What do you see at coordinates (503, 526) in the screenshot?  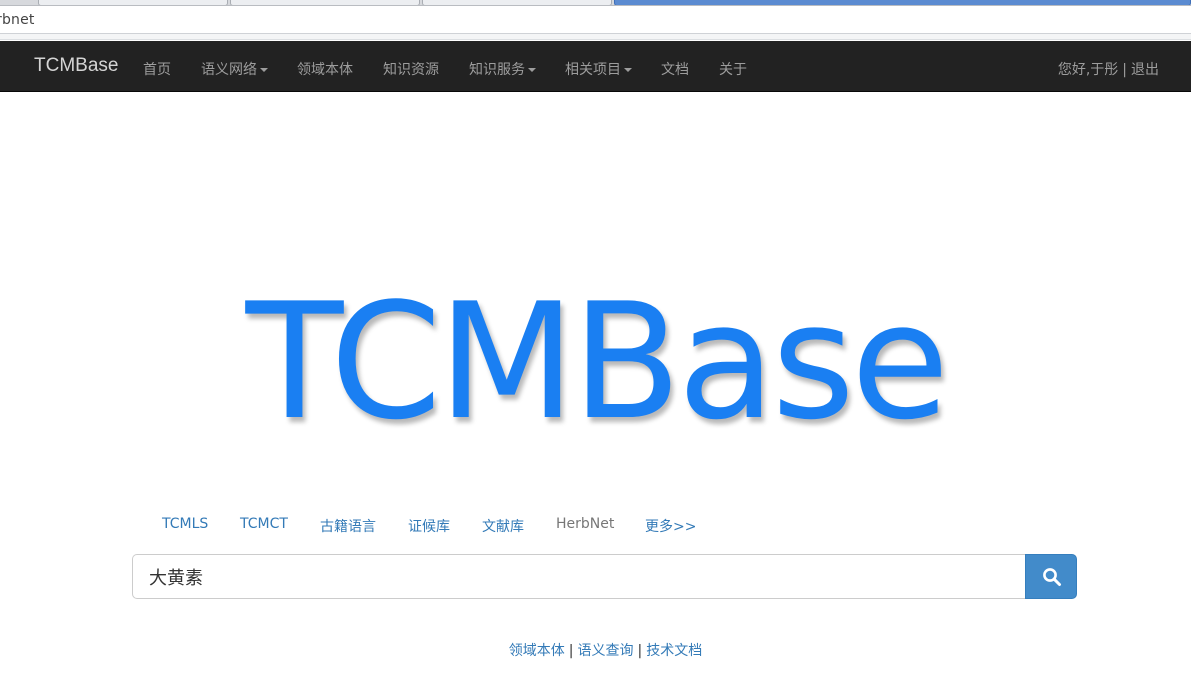 I see `source-link-literature-db: 文献库` at bounding box center [503, 526].